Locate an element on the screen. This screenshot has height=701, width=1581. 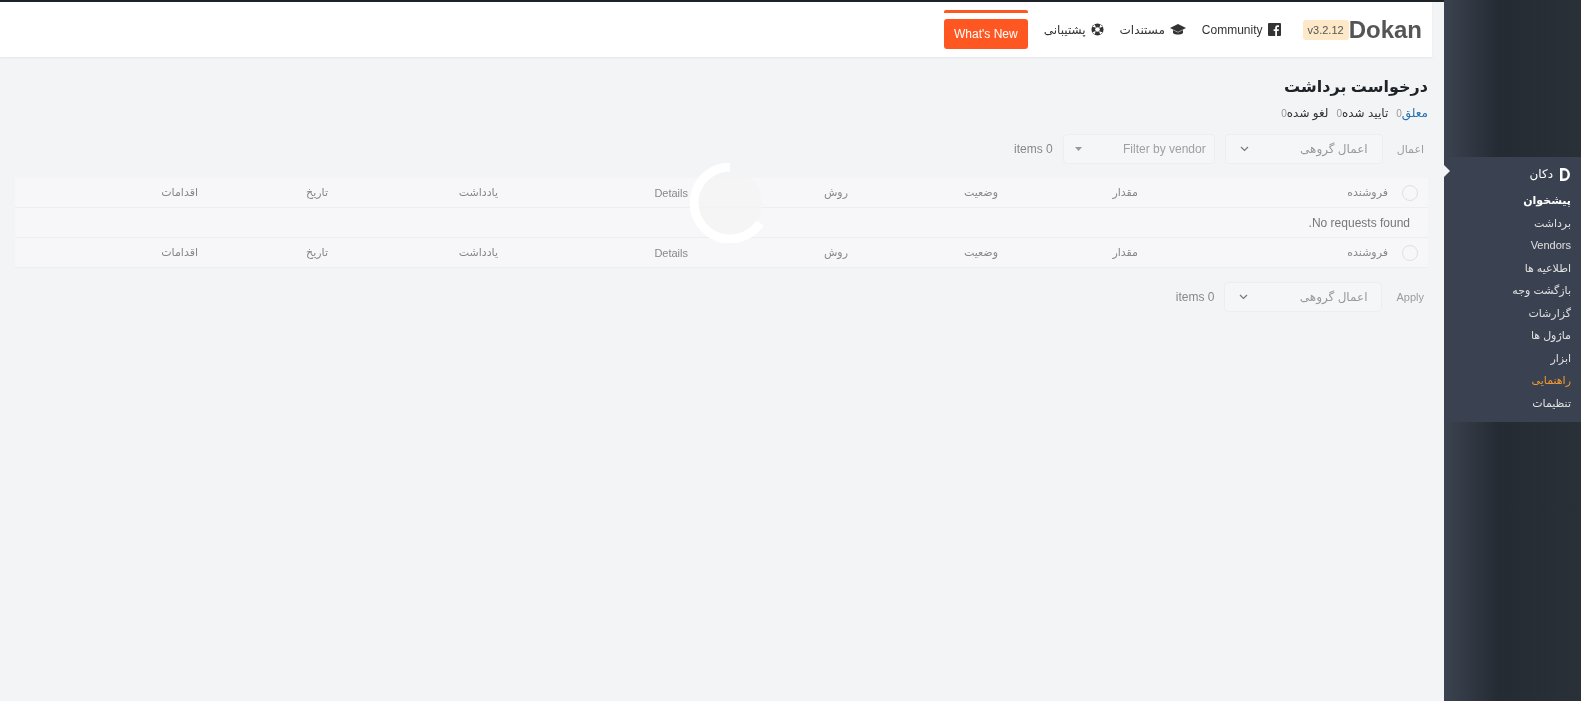
column-header: اقدامات is located at coordinates (179, 192).